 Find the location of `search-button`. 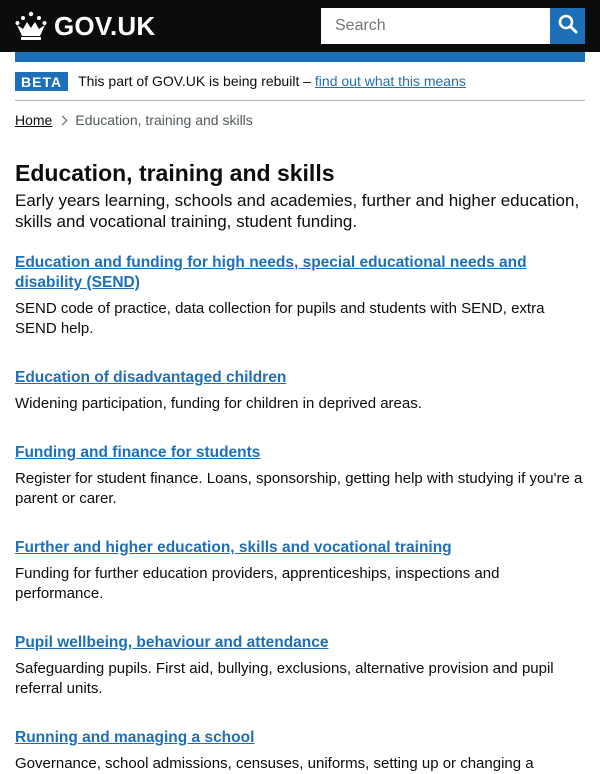

search-button is located at coordinates (567, 26).